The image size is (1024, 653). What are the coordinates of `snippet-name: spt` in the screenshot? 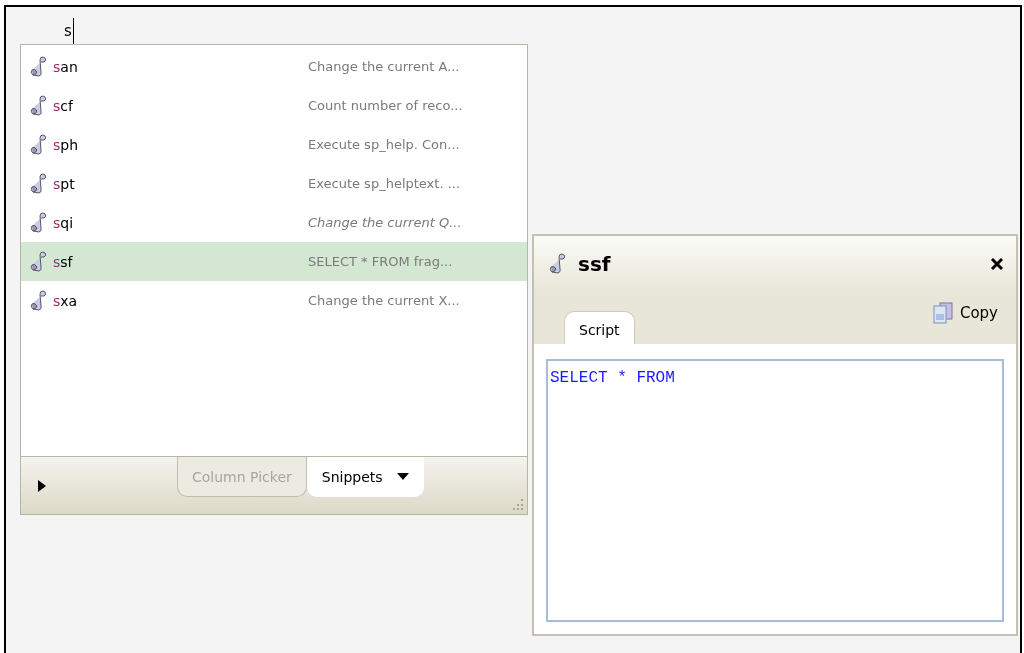 It's located at (64, 183).